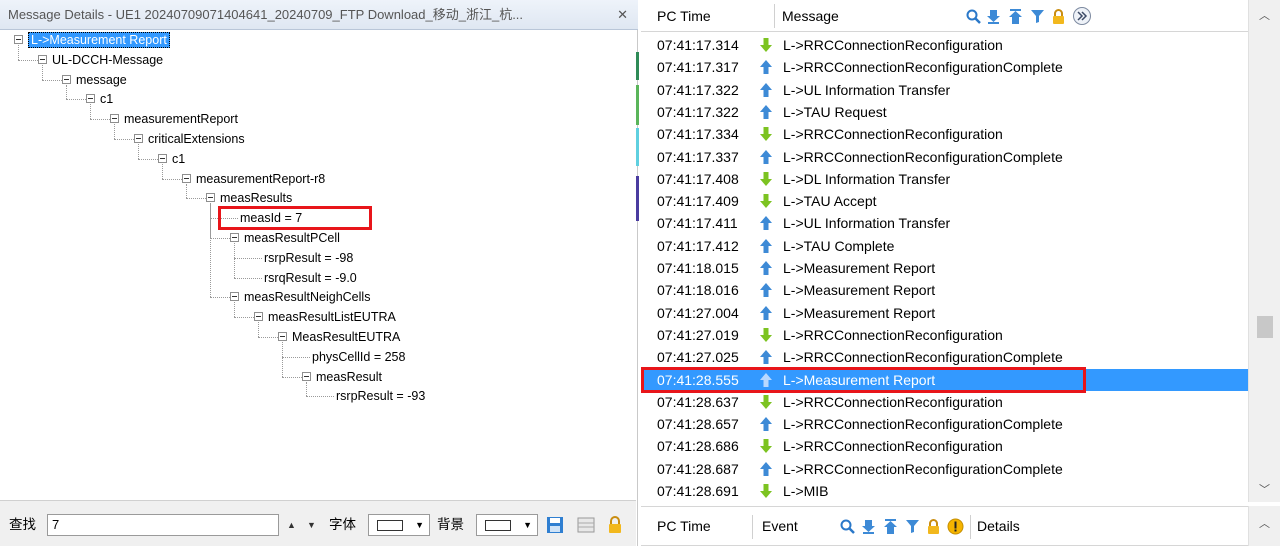 This screenshot has height=546, width=1280. I want to click on tree-node: rsrpResult = -98, so click(308, 258).